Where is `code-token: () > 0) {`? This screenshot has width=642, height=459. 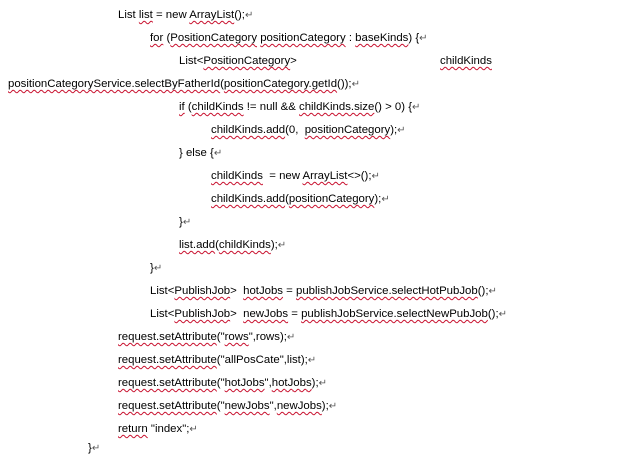
code-token: () > 0) { is located at coordinates (393, 107).